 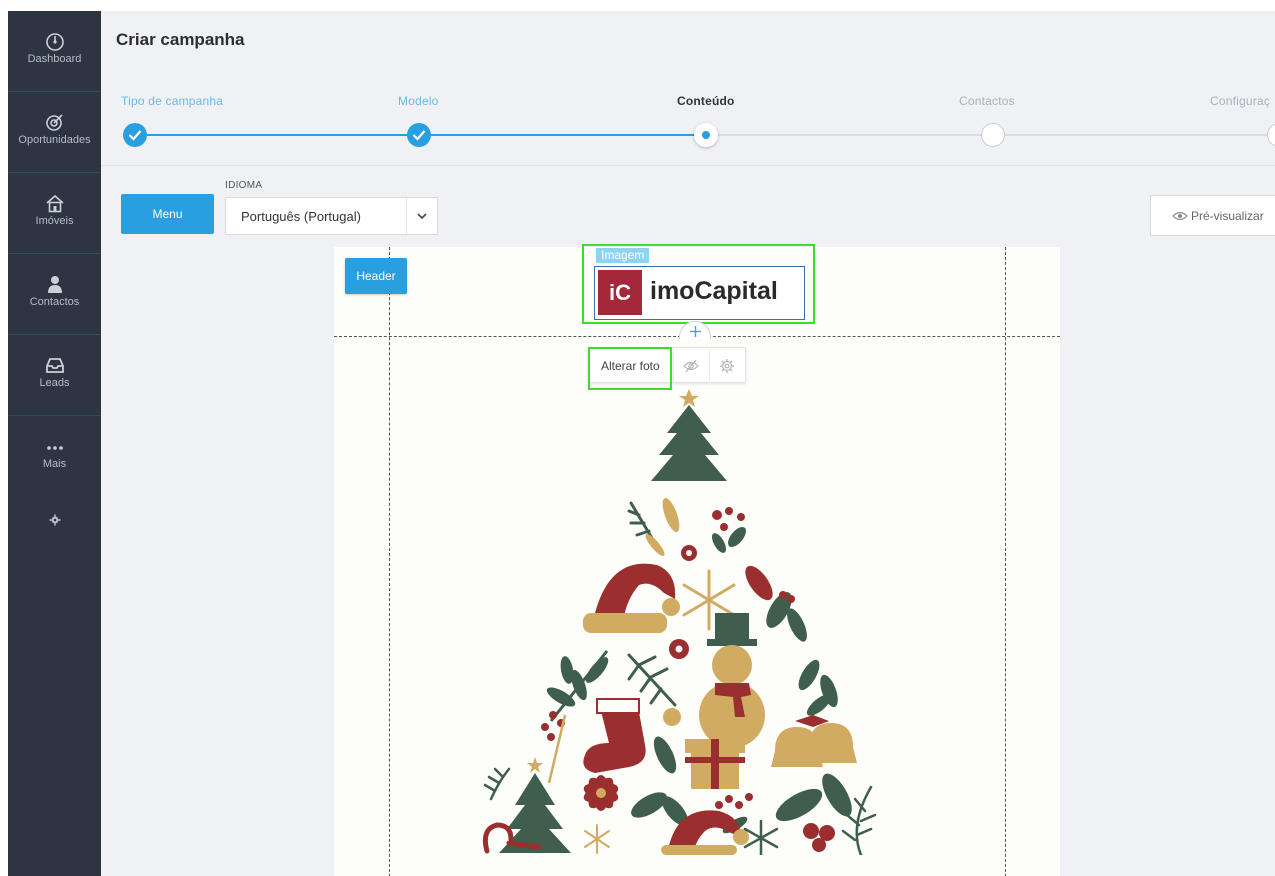 I want to click on speedometer-icon, so click(x=55, y=41).